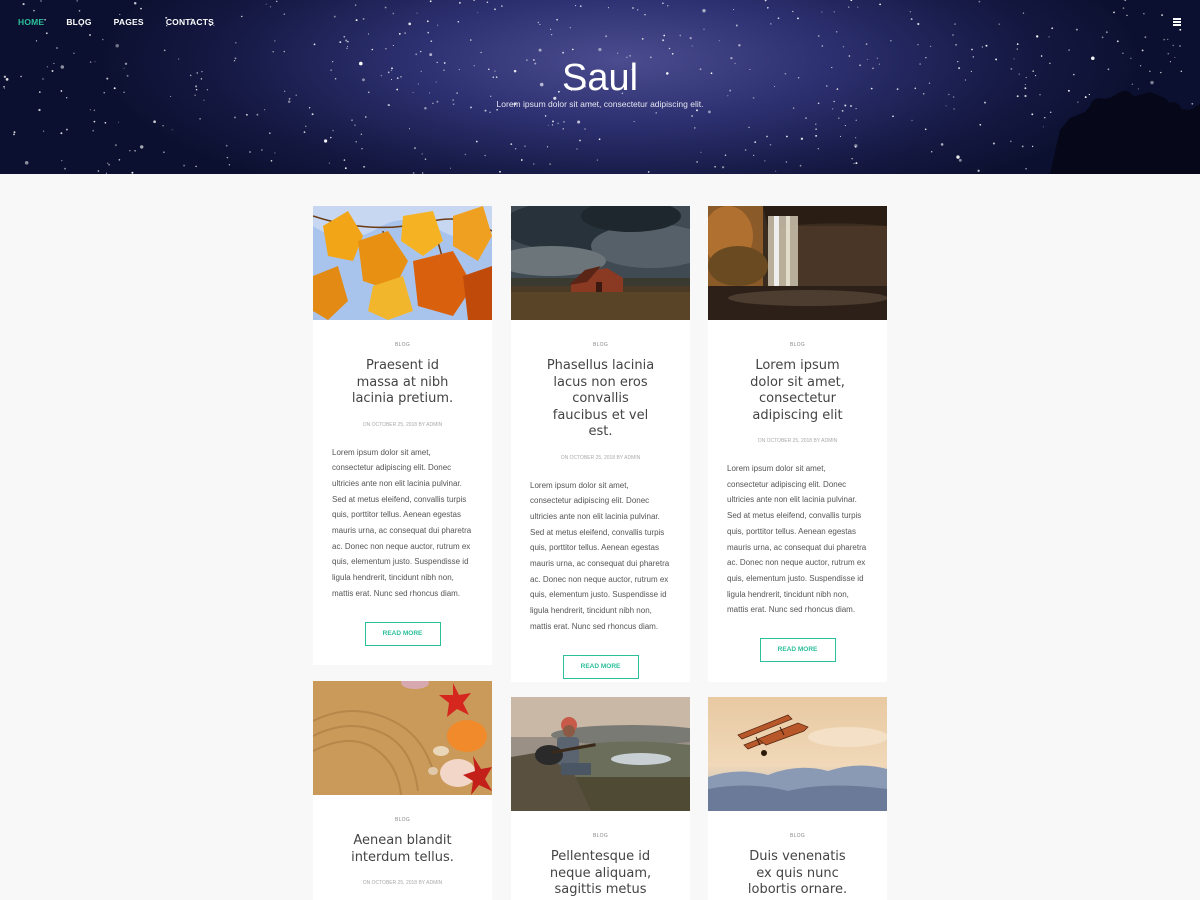  I want to click on hamburger-menu-icon, so click(1177, 22).